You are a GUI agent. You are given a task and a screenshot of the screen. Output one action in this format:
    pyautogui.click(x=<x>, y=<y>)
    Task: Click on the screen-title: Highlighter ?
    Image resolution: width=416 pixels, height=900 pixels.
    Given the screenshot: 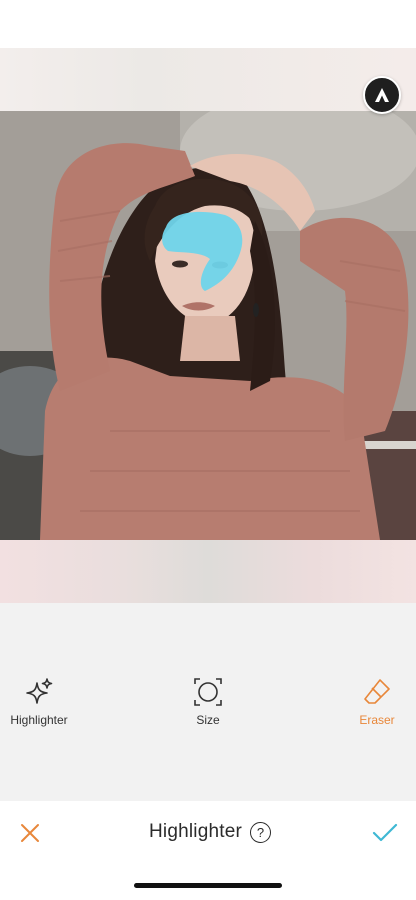 What is the action you would take?
    pyautogui.click(x=210, y=832)
    